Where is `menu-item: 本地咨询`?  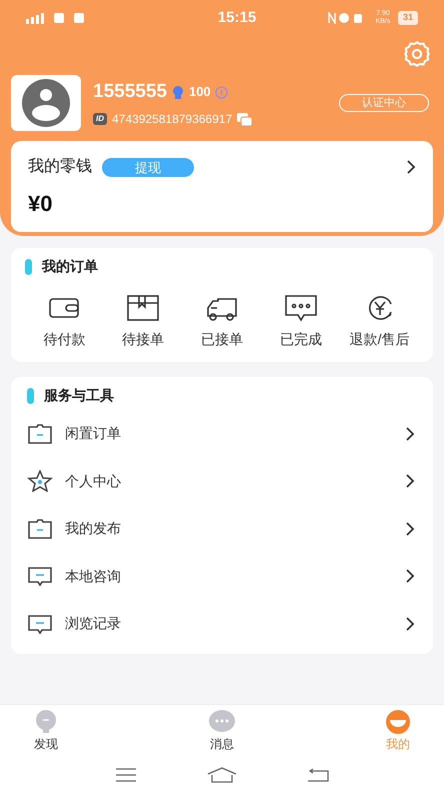 menu-item: 本地咨询 is located at coordinates (222, 576).